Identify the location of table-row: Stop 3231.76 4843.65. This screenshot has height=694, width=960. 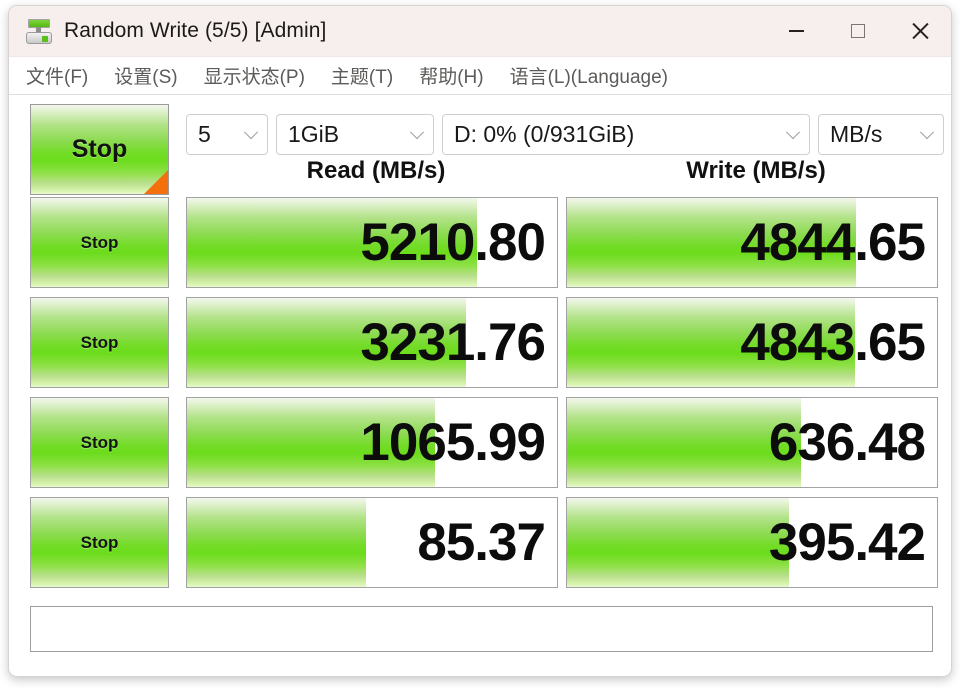
(481, 347).